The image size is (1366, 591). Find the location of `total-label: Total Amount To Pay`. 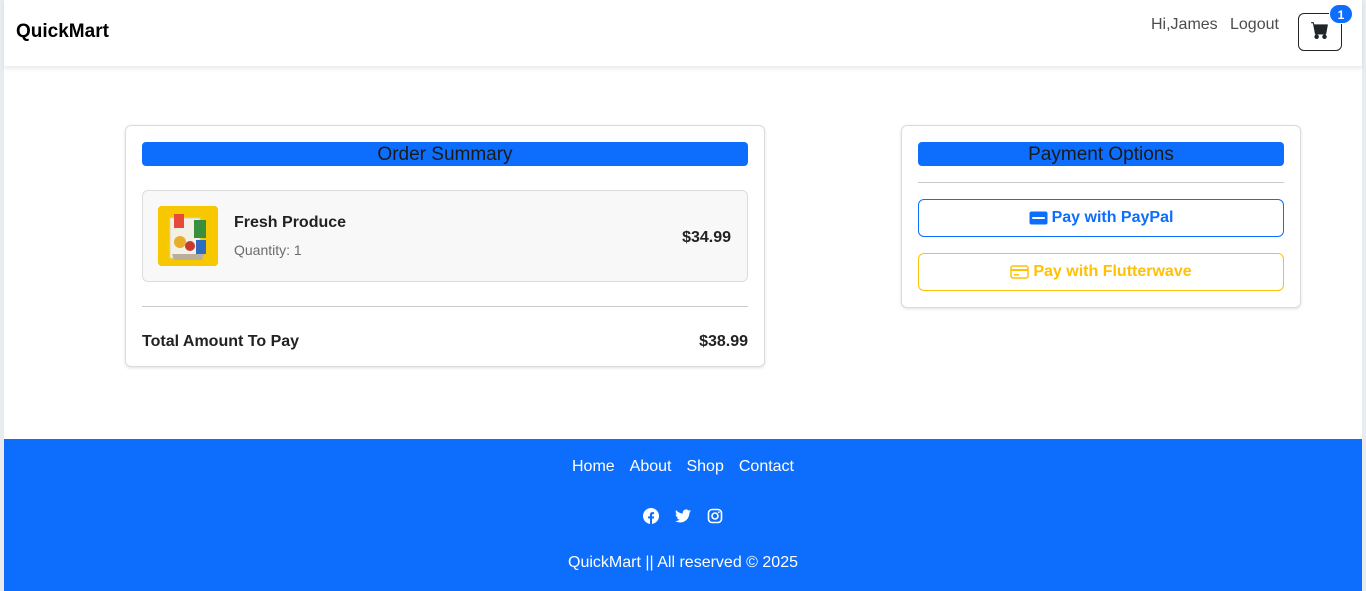

total-label: Total Amount To Pay is located at coordinates (221, 341).